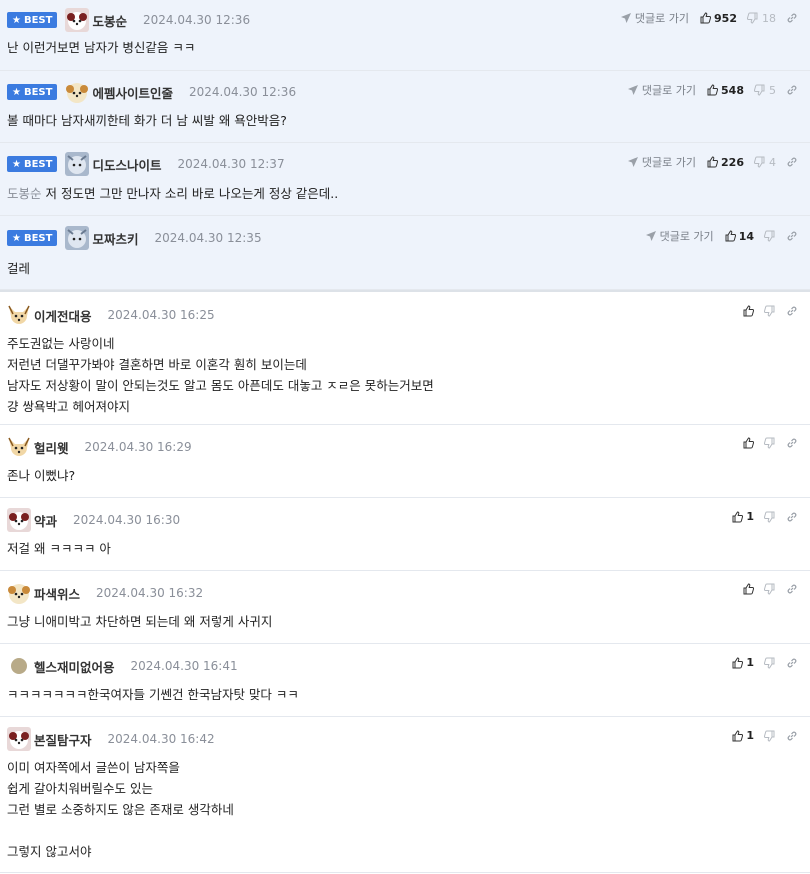 The image size is (810, 874). What do you see at coordinates (761, 18) in the screenshot?
I see `downvote-button: 18` at bounding box center [761, 18].